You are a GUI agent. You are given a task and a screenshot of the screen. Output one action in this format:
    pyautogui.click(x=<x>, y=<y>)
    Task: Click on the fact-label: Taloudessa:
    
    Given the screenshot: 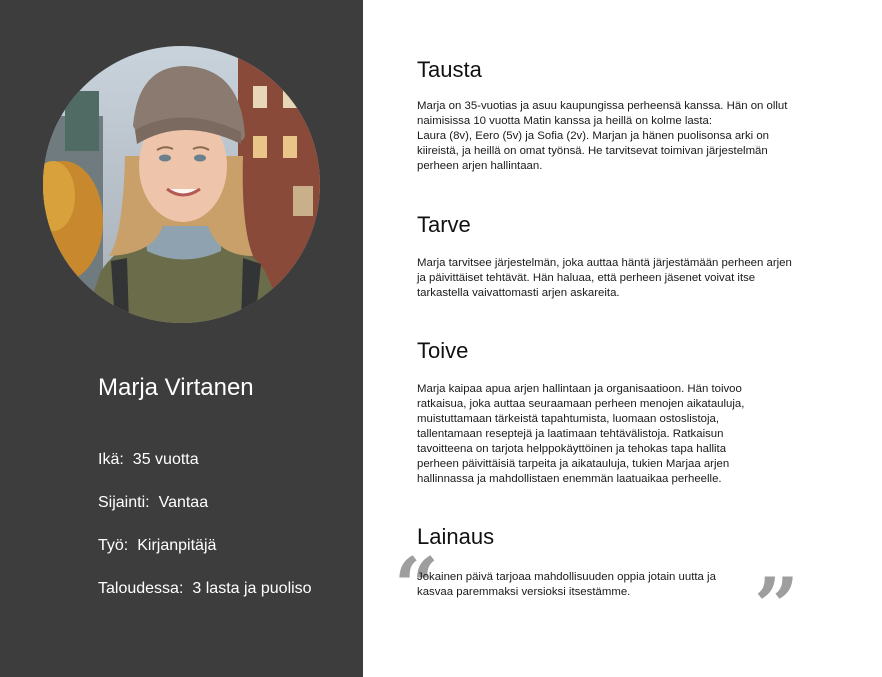 What is the action you would take?
    pyautogui.click(x=141, y=588)
    